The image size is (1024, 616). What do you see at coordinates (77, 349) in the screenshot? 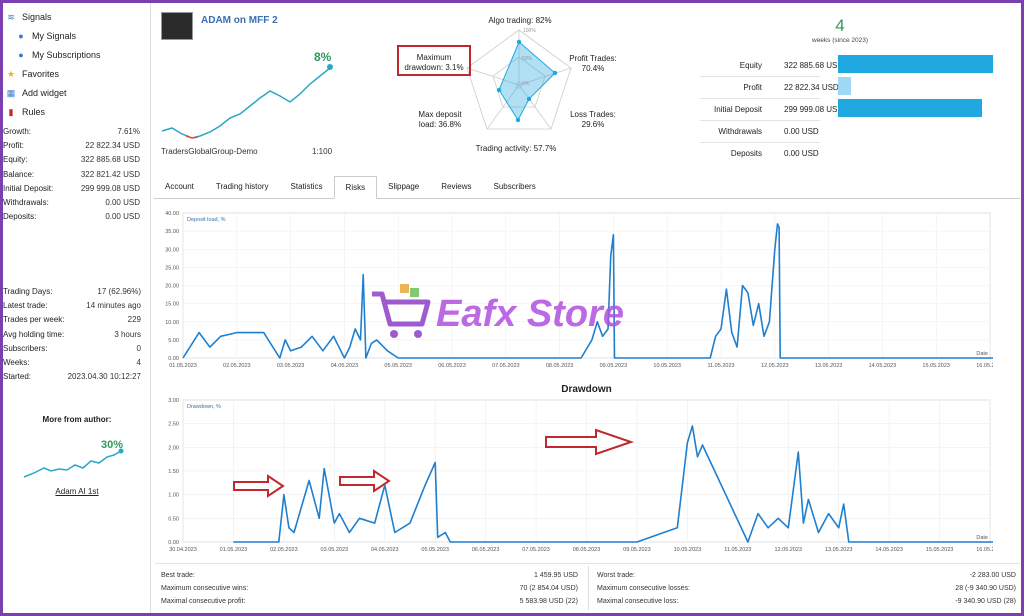
I see `stat-row: Subscribers: 0` at bounding box center [77, 349].